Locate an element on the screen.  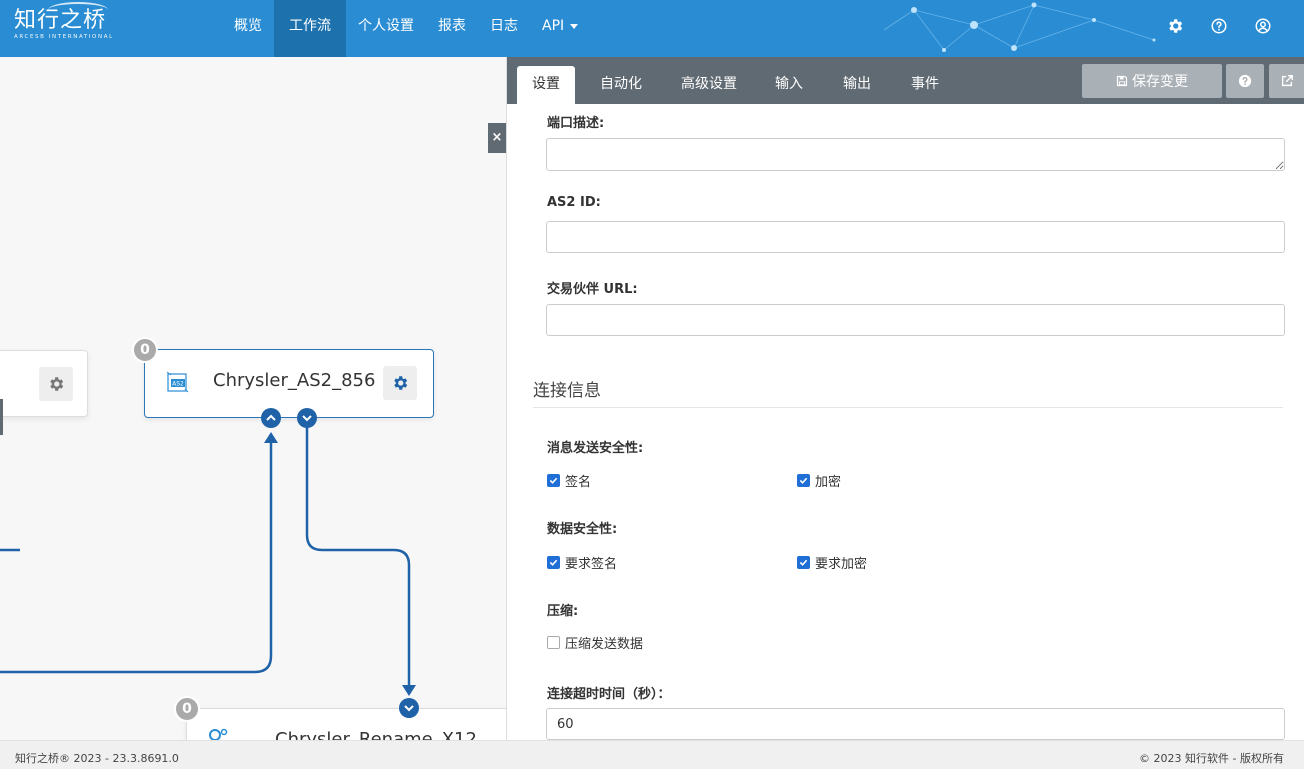
external-link-icon is located at coordinates (1287, 81).